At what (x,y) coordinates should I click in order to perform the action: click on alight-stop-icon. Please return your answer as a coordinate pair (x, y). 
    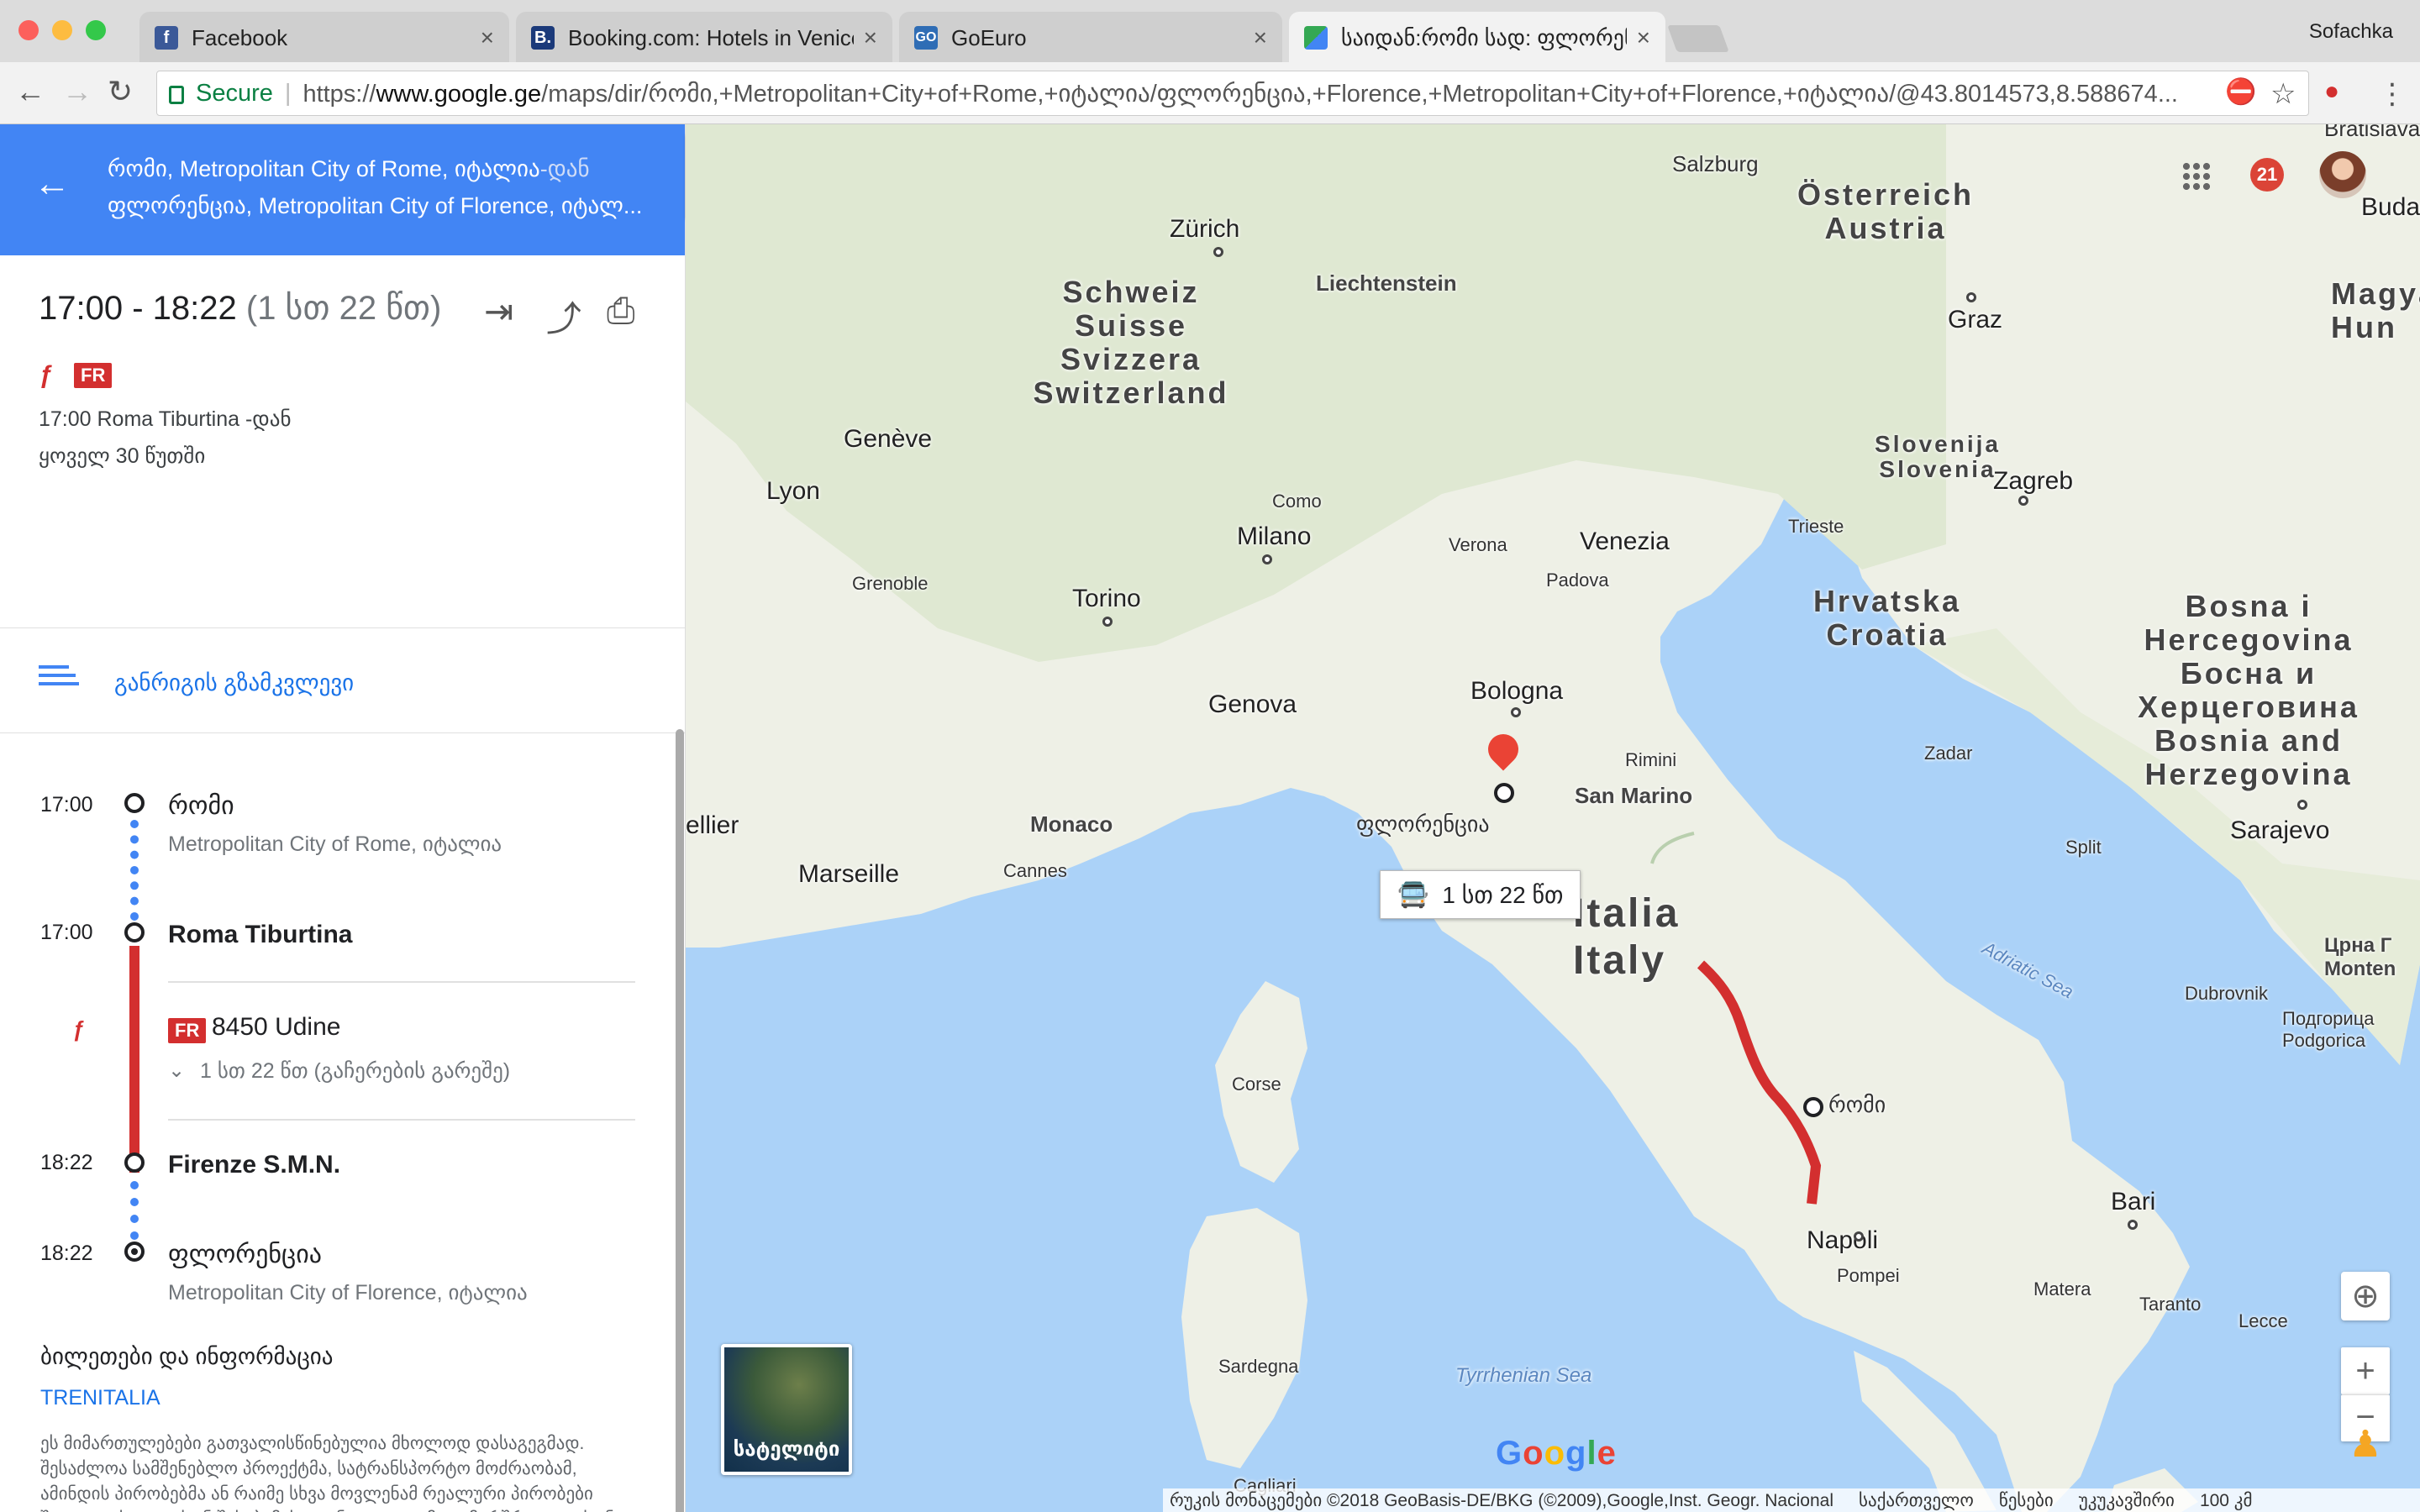
    Looking at the image, I should click on (134, 1162).